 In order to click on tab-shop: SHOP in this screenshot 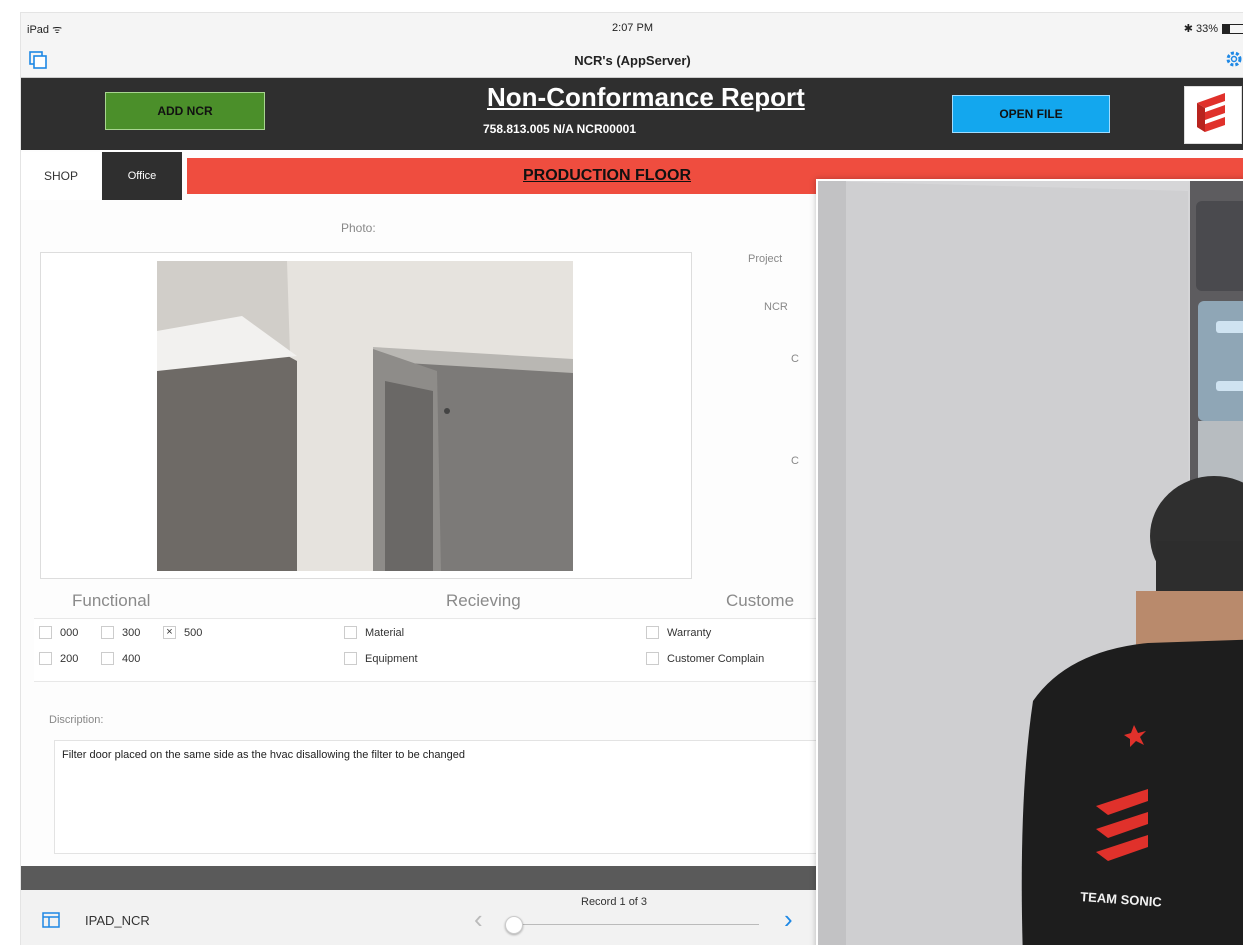, I will do `click(61, 176)`.